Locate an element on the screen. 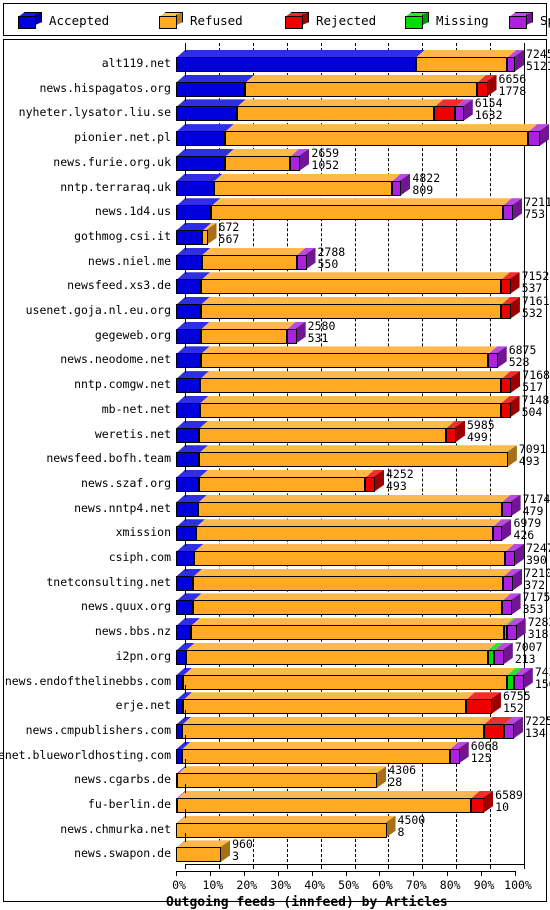  x-tick-label: 0% is located at coordinates (179, 885).